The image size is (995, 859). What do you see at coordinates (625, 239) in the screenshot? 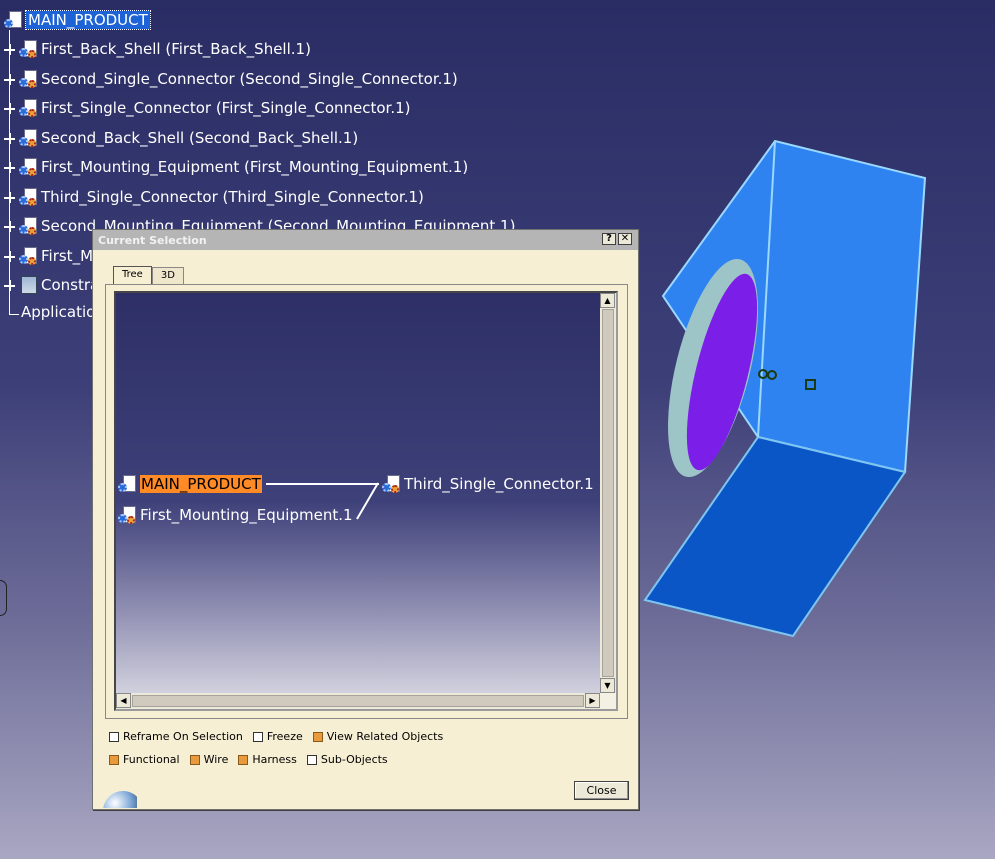
I see `close-icon: ✕` at bounding box center [625, 239].